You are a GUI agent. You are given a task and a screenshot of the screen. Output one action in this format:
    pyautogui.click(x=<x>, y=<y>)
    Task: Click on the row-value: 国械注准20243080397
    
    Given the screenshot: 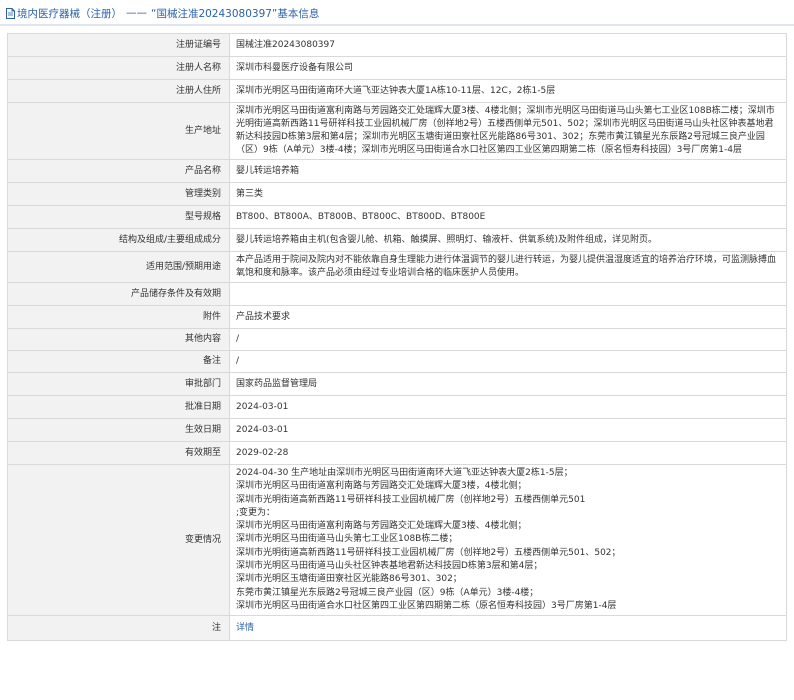 What is the action you would take?
    pyautogui.click(x=508, y=45)
    